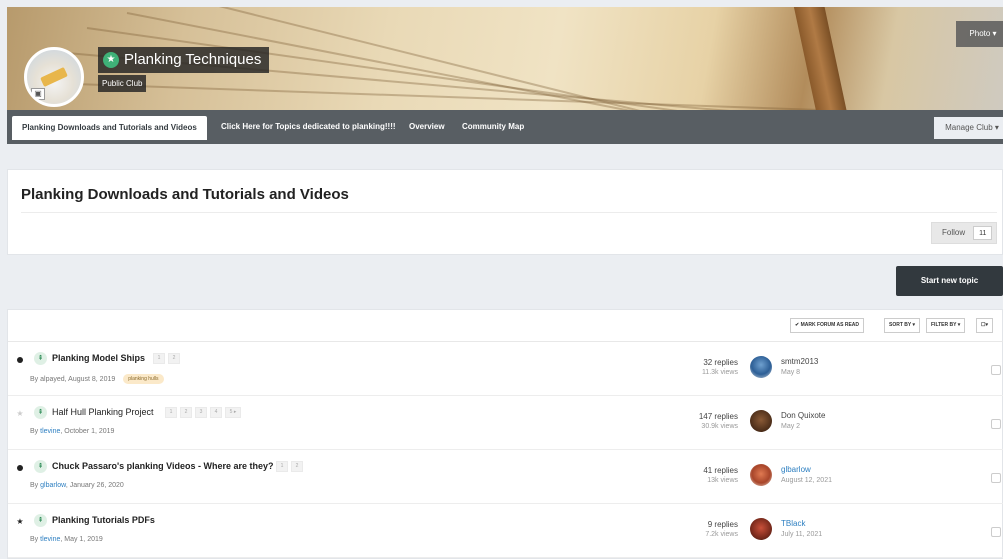 The height and width of the screenshot is (559, 1003). What do you see at coordinates (722, 524) in the screenshot?
I see `reply-count: 9 replies` at bounding box center [722, 524].